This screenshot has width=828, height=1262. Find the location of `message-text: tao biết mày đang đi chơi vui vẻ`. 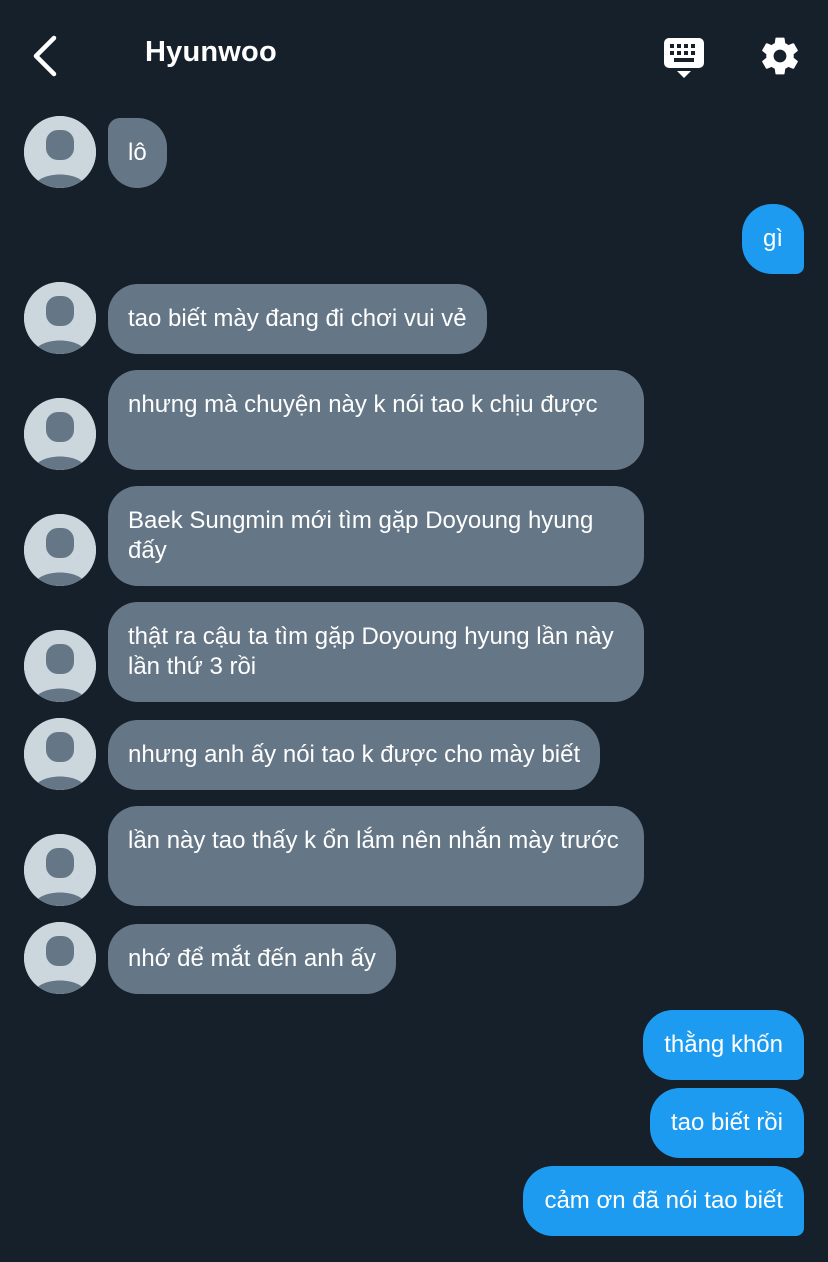

message-text: tao biết mày đang đi chơi vui vẻ is located at coordinates (297, 318).